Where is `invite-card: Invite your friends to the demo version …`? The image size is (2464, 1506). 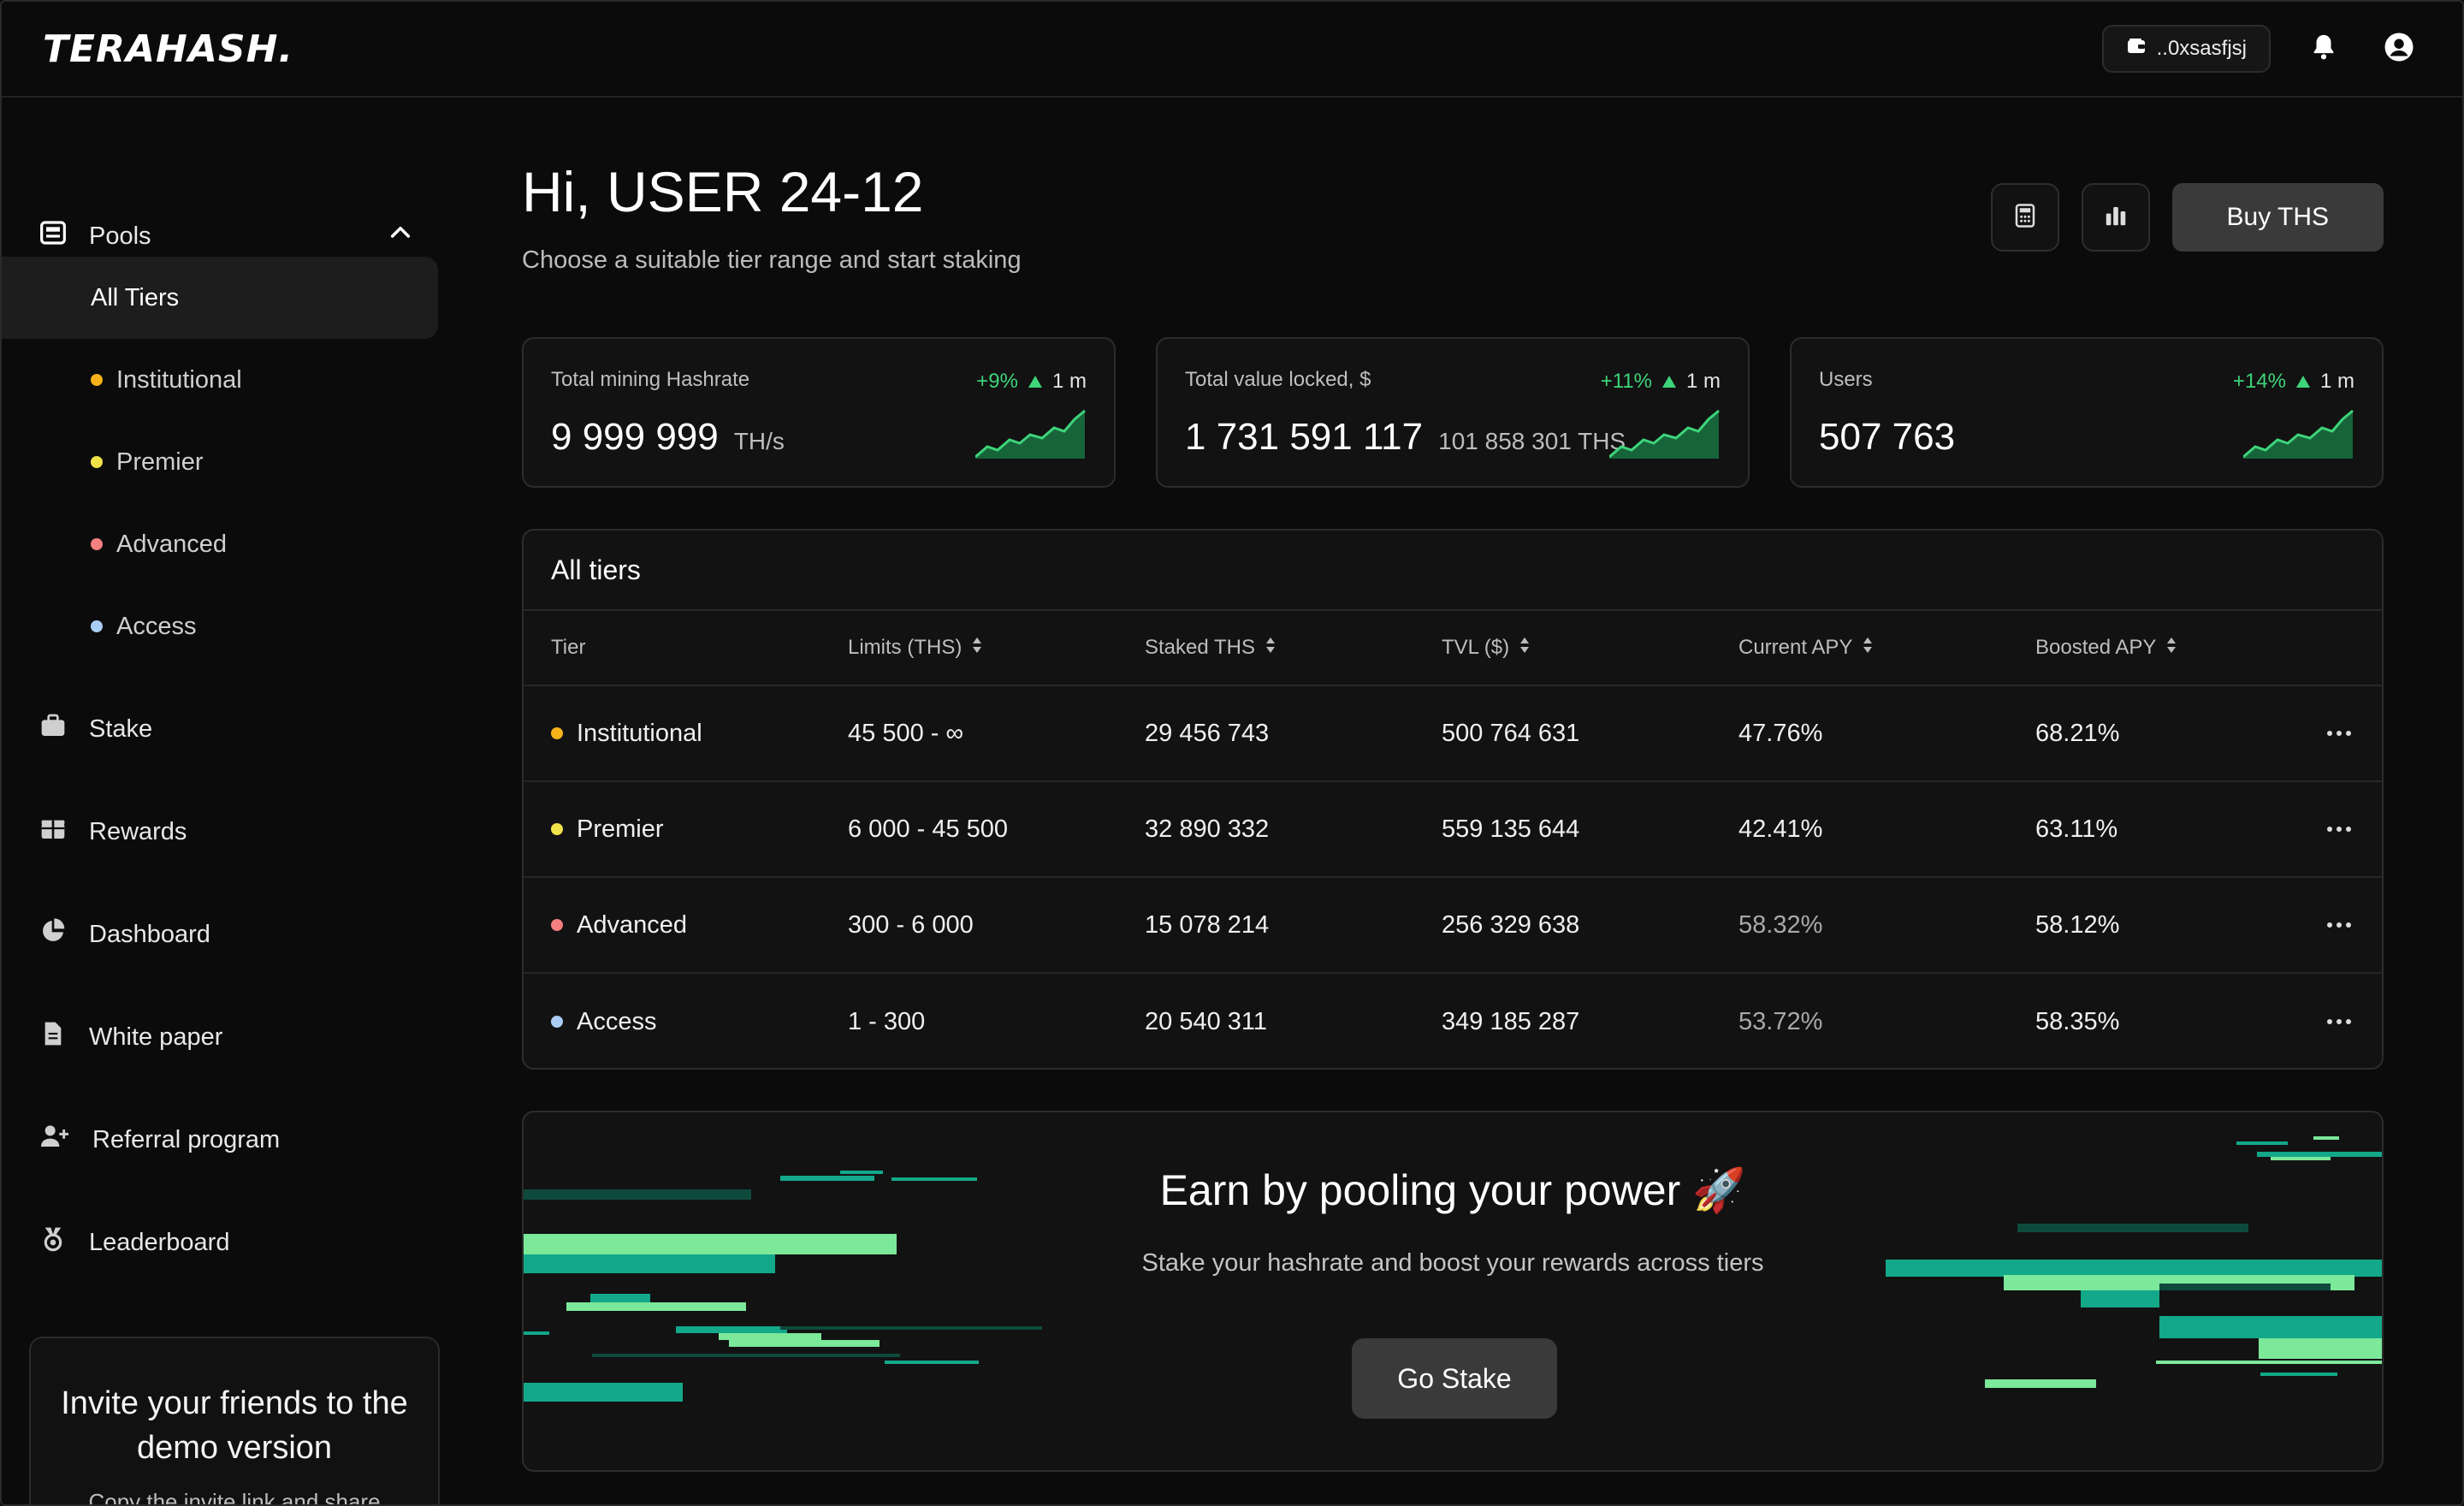 invite-card: Invite your friends to the demo version … is located at coordinates (234, 1422).